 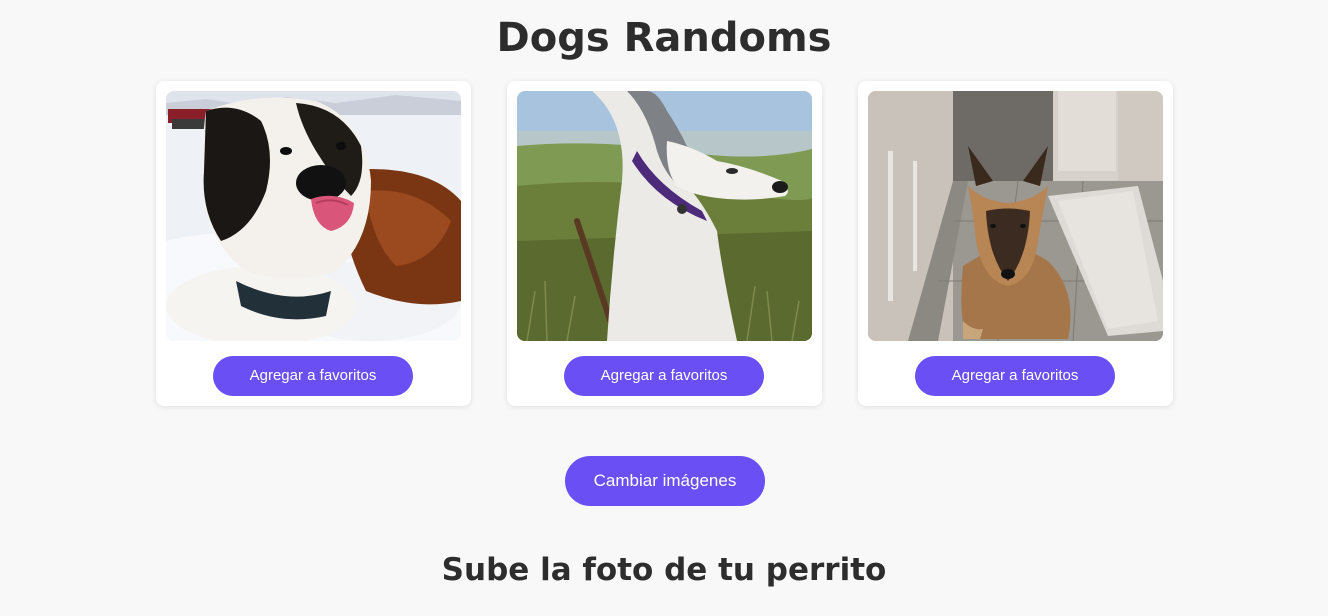 I want to click on change-images-button: Cambiar imágenes, so click(x=665, y=481).